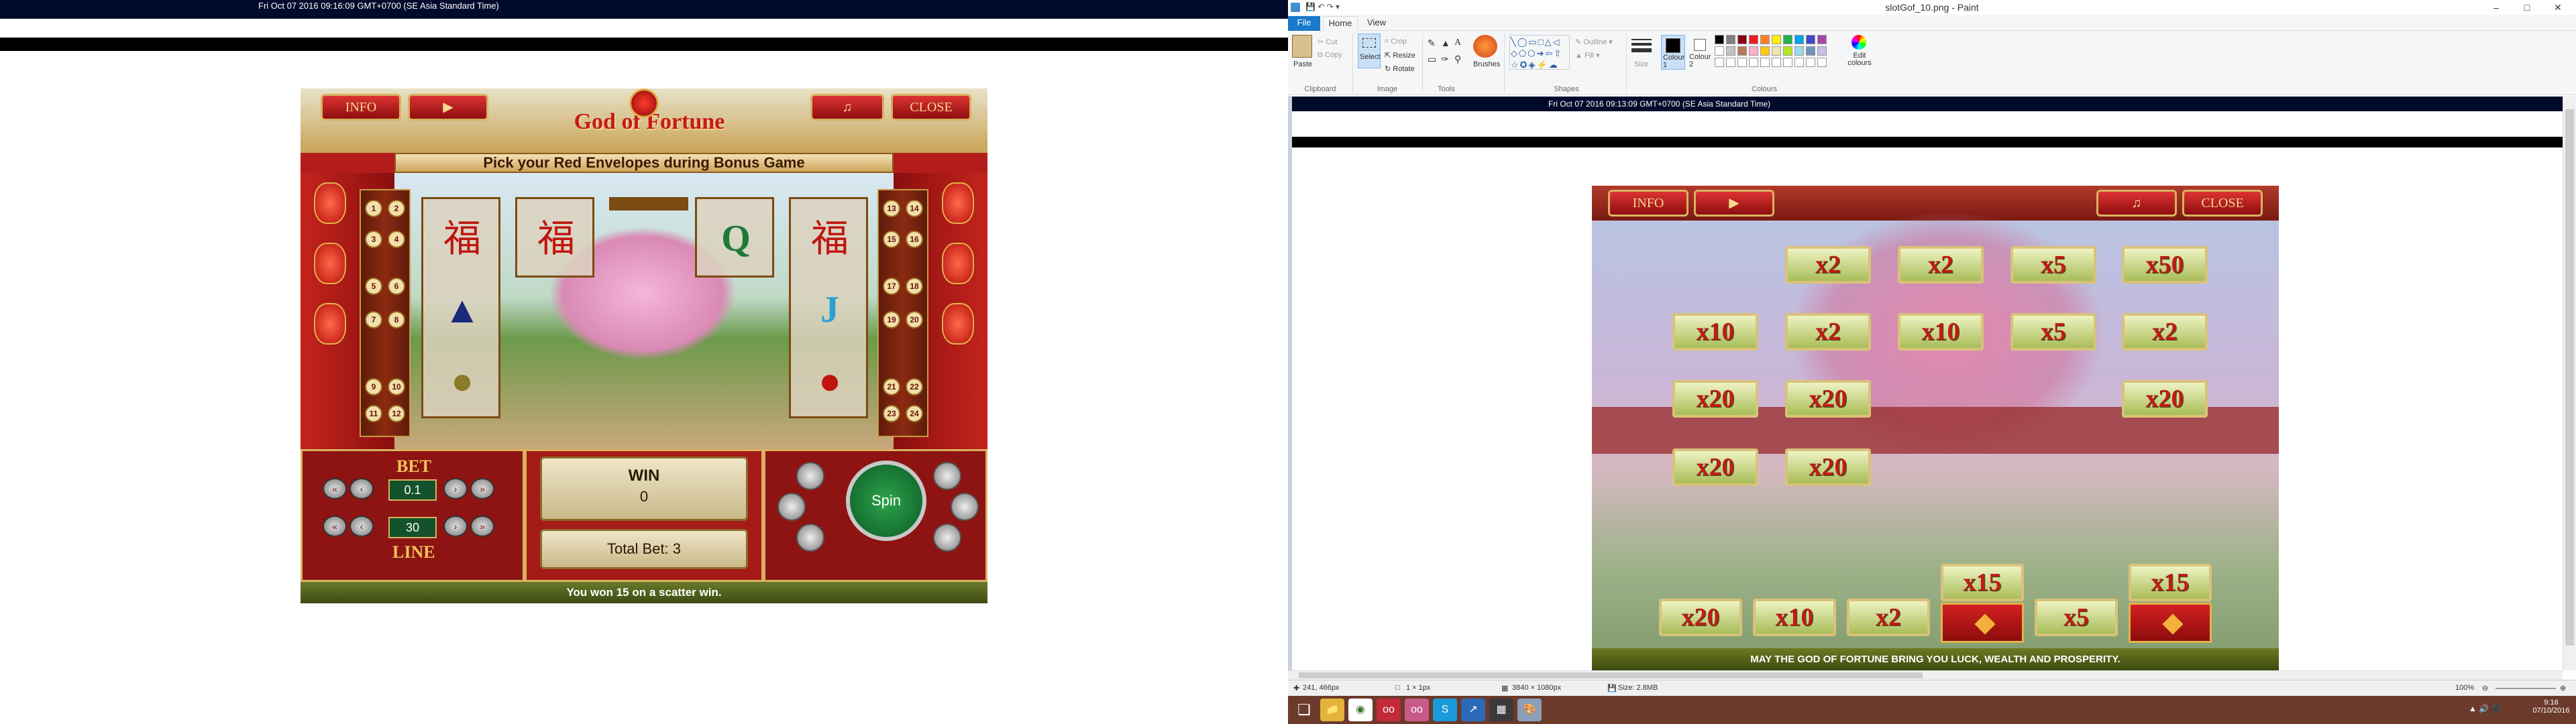 The image size is (2576, 724). Describe the element at coordinates (1304, 710) in the screenshot. I see `start-button: ❏` at that location.